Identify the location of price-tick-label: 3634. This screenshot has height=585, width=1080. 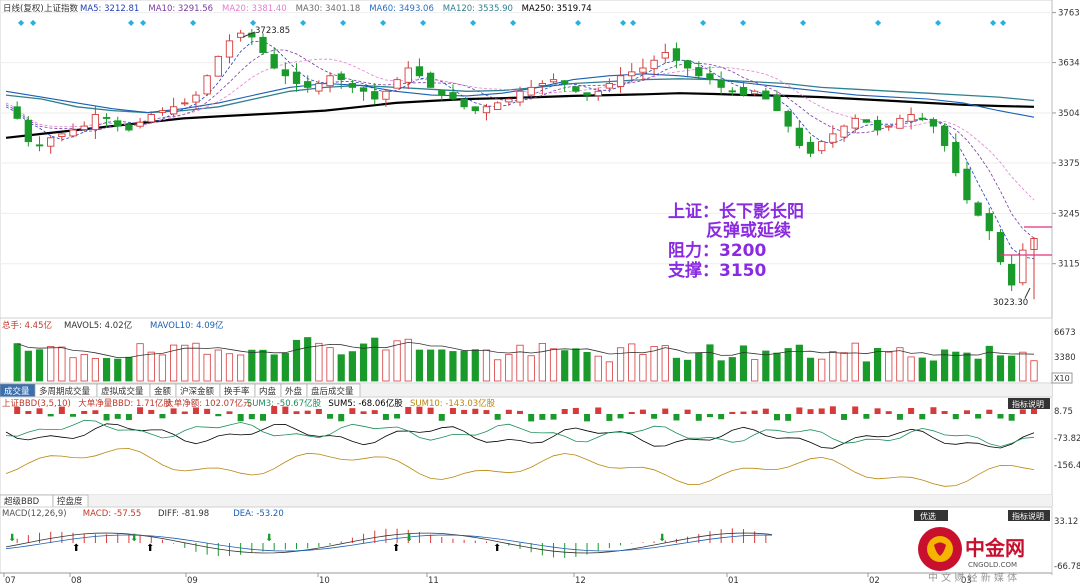
(1069, 64).